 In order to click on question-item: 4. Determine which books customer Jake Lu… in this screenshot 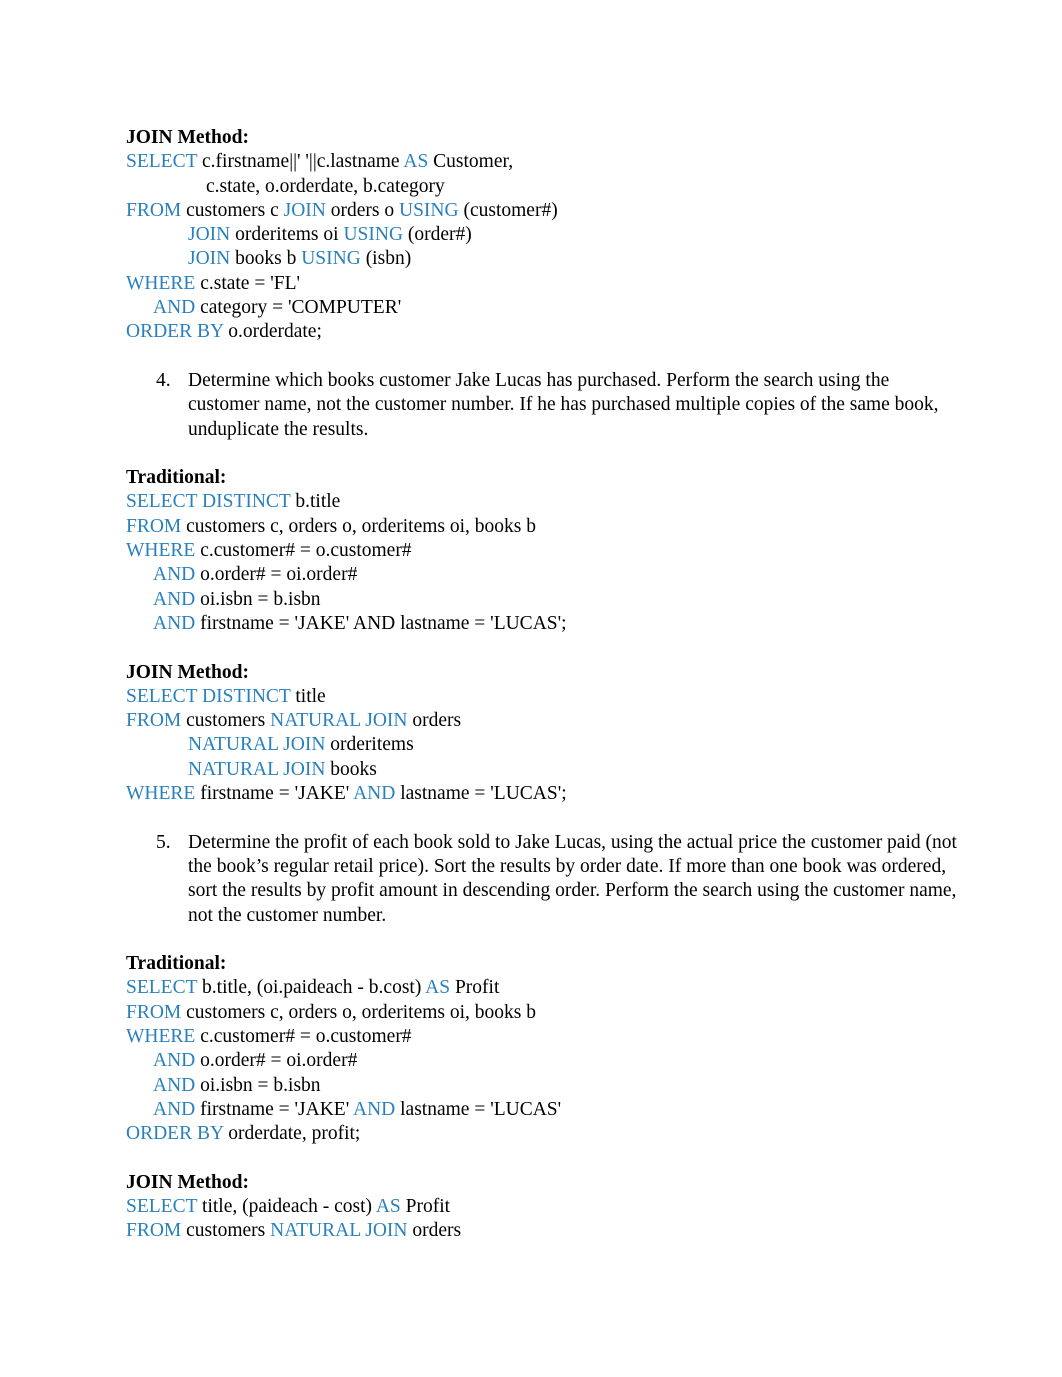, I will do `click(542, 405)`.